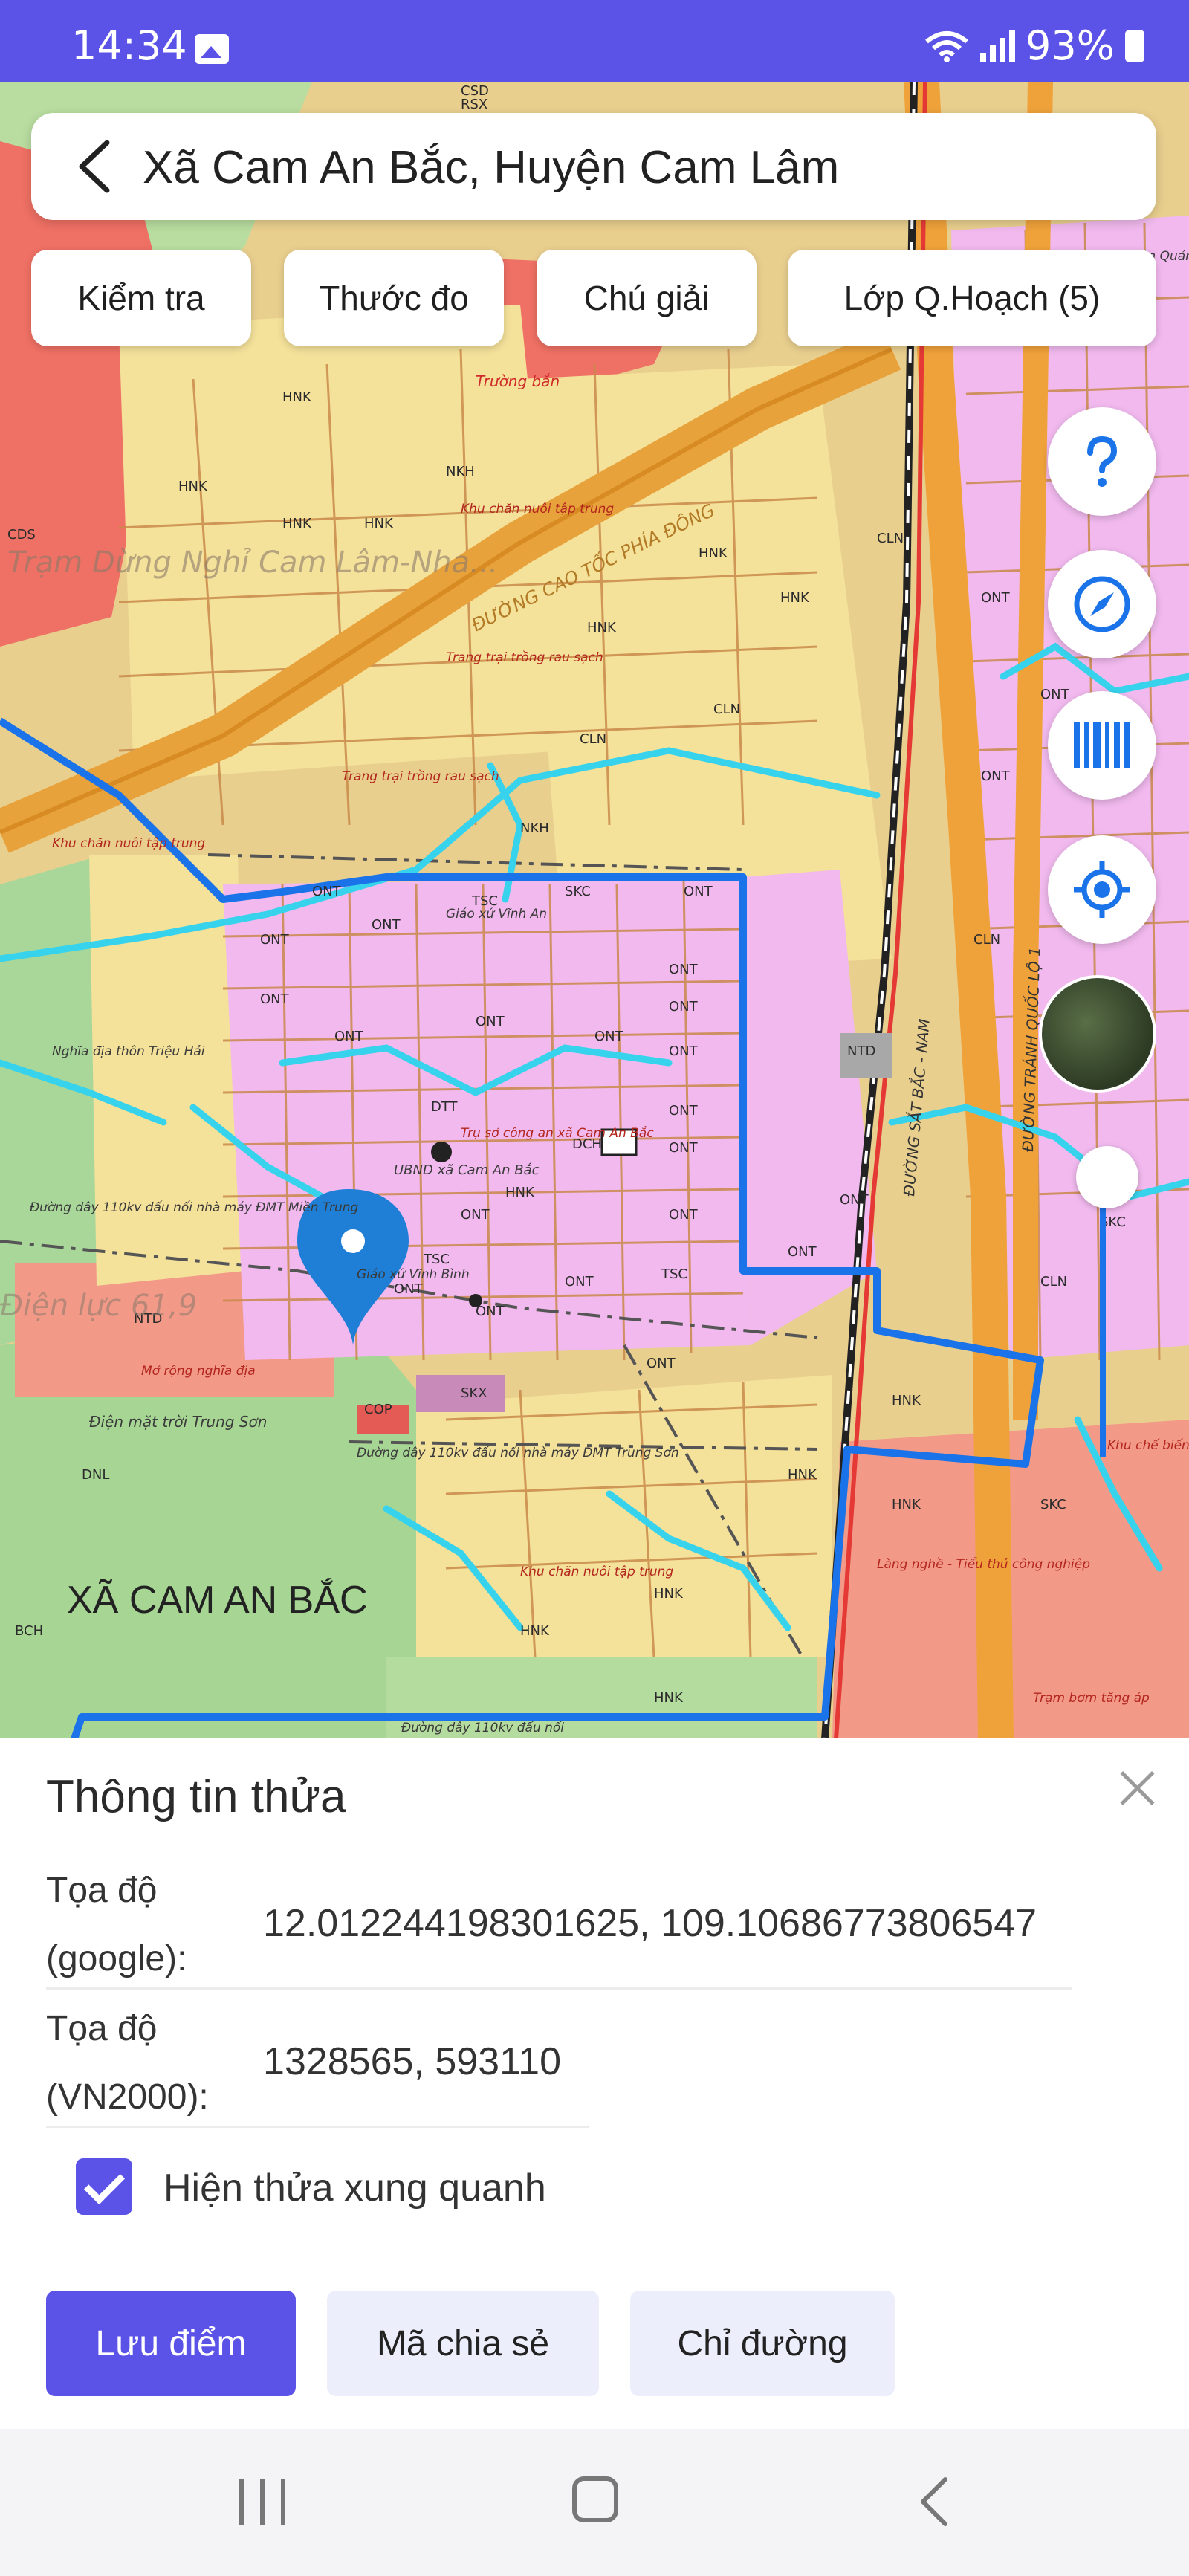 The width and height of the screenshot is (1189, 2576). I want to click on compass-button, so click(1102, 604).